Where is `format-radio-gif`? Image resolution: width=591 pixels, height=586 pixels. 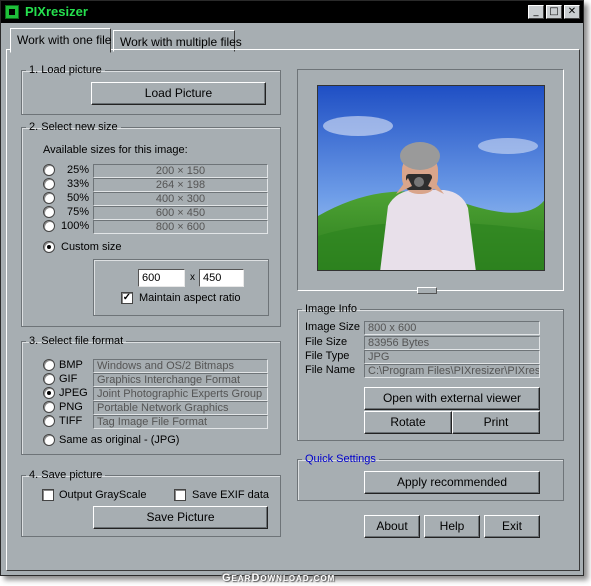
format-radio-gif is located at coordinates (49, 379).